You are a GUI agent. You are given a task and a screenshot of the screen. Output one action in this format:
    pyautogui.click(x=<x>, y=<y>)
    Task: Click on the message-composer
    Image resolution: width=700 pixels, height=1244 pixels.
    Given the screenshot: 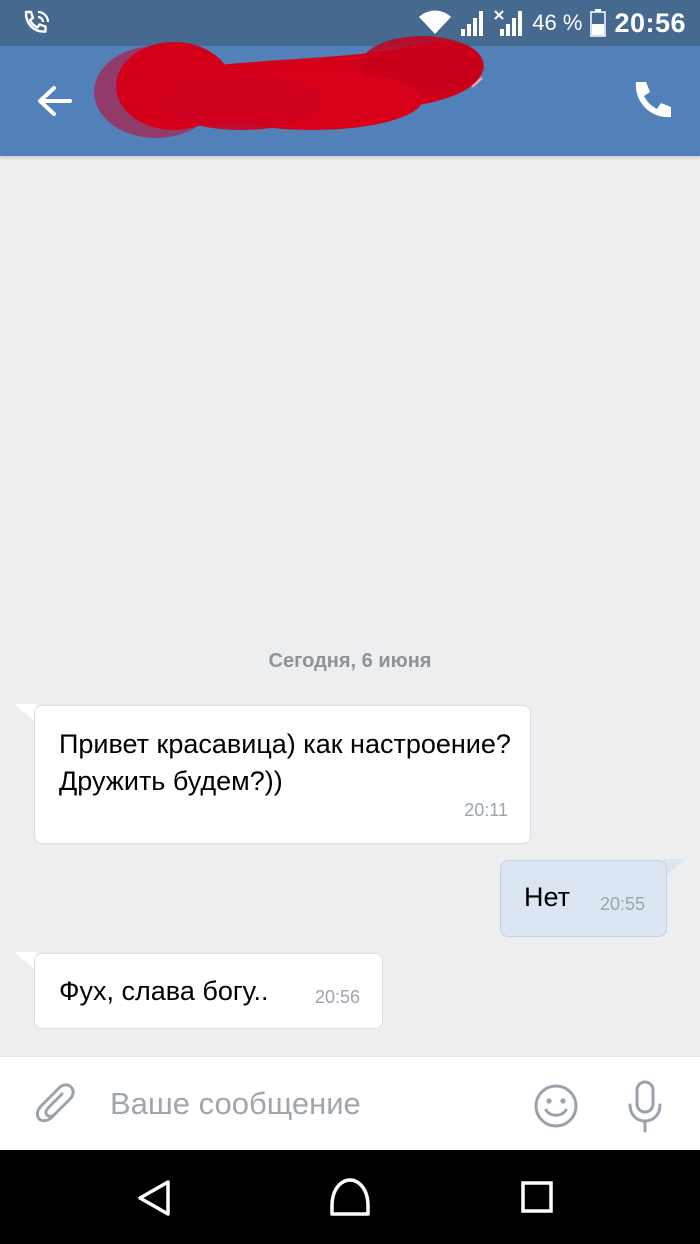 What is the action you would take?
    pyautogui.click(x=350, y=1103)
    